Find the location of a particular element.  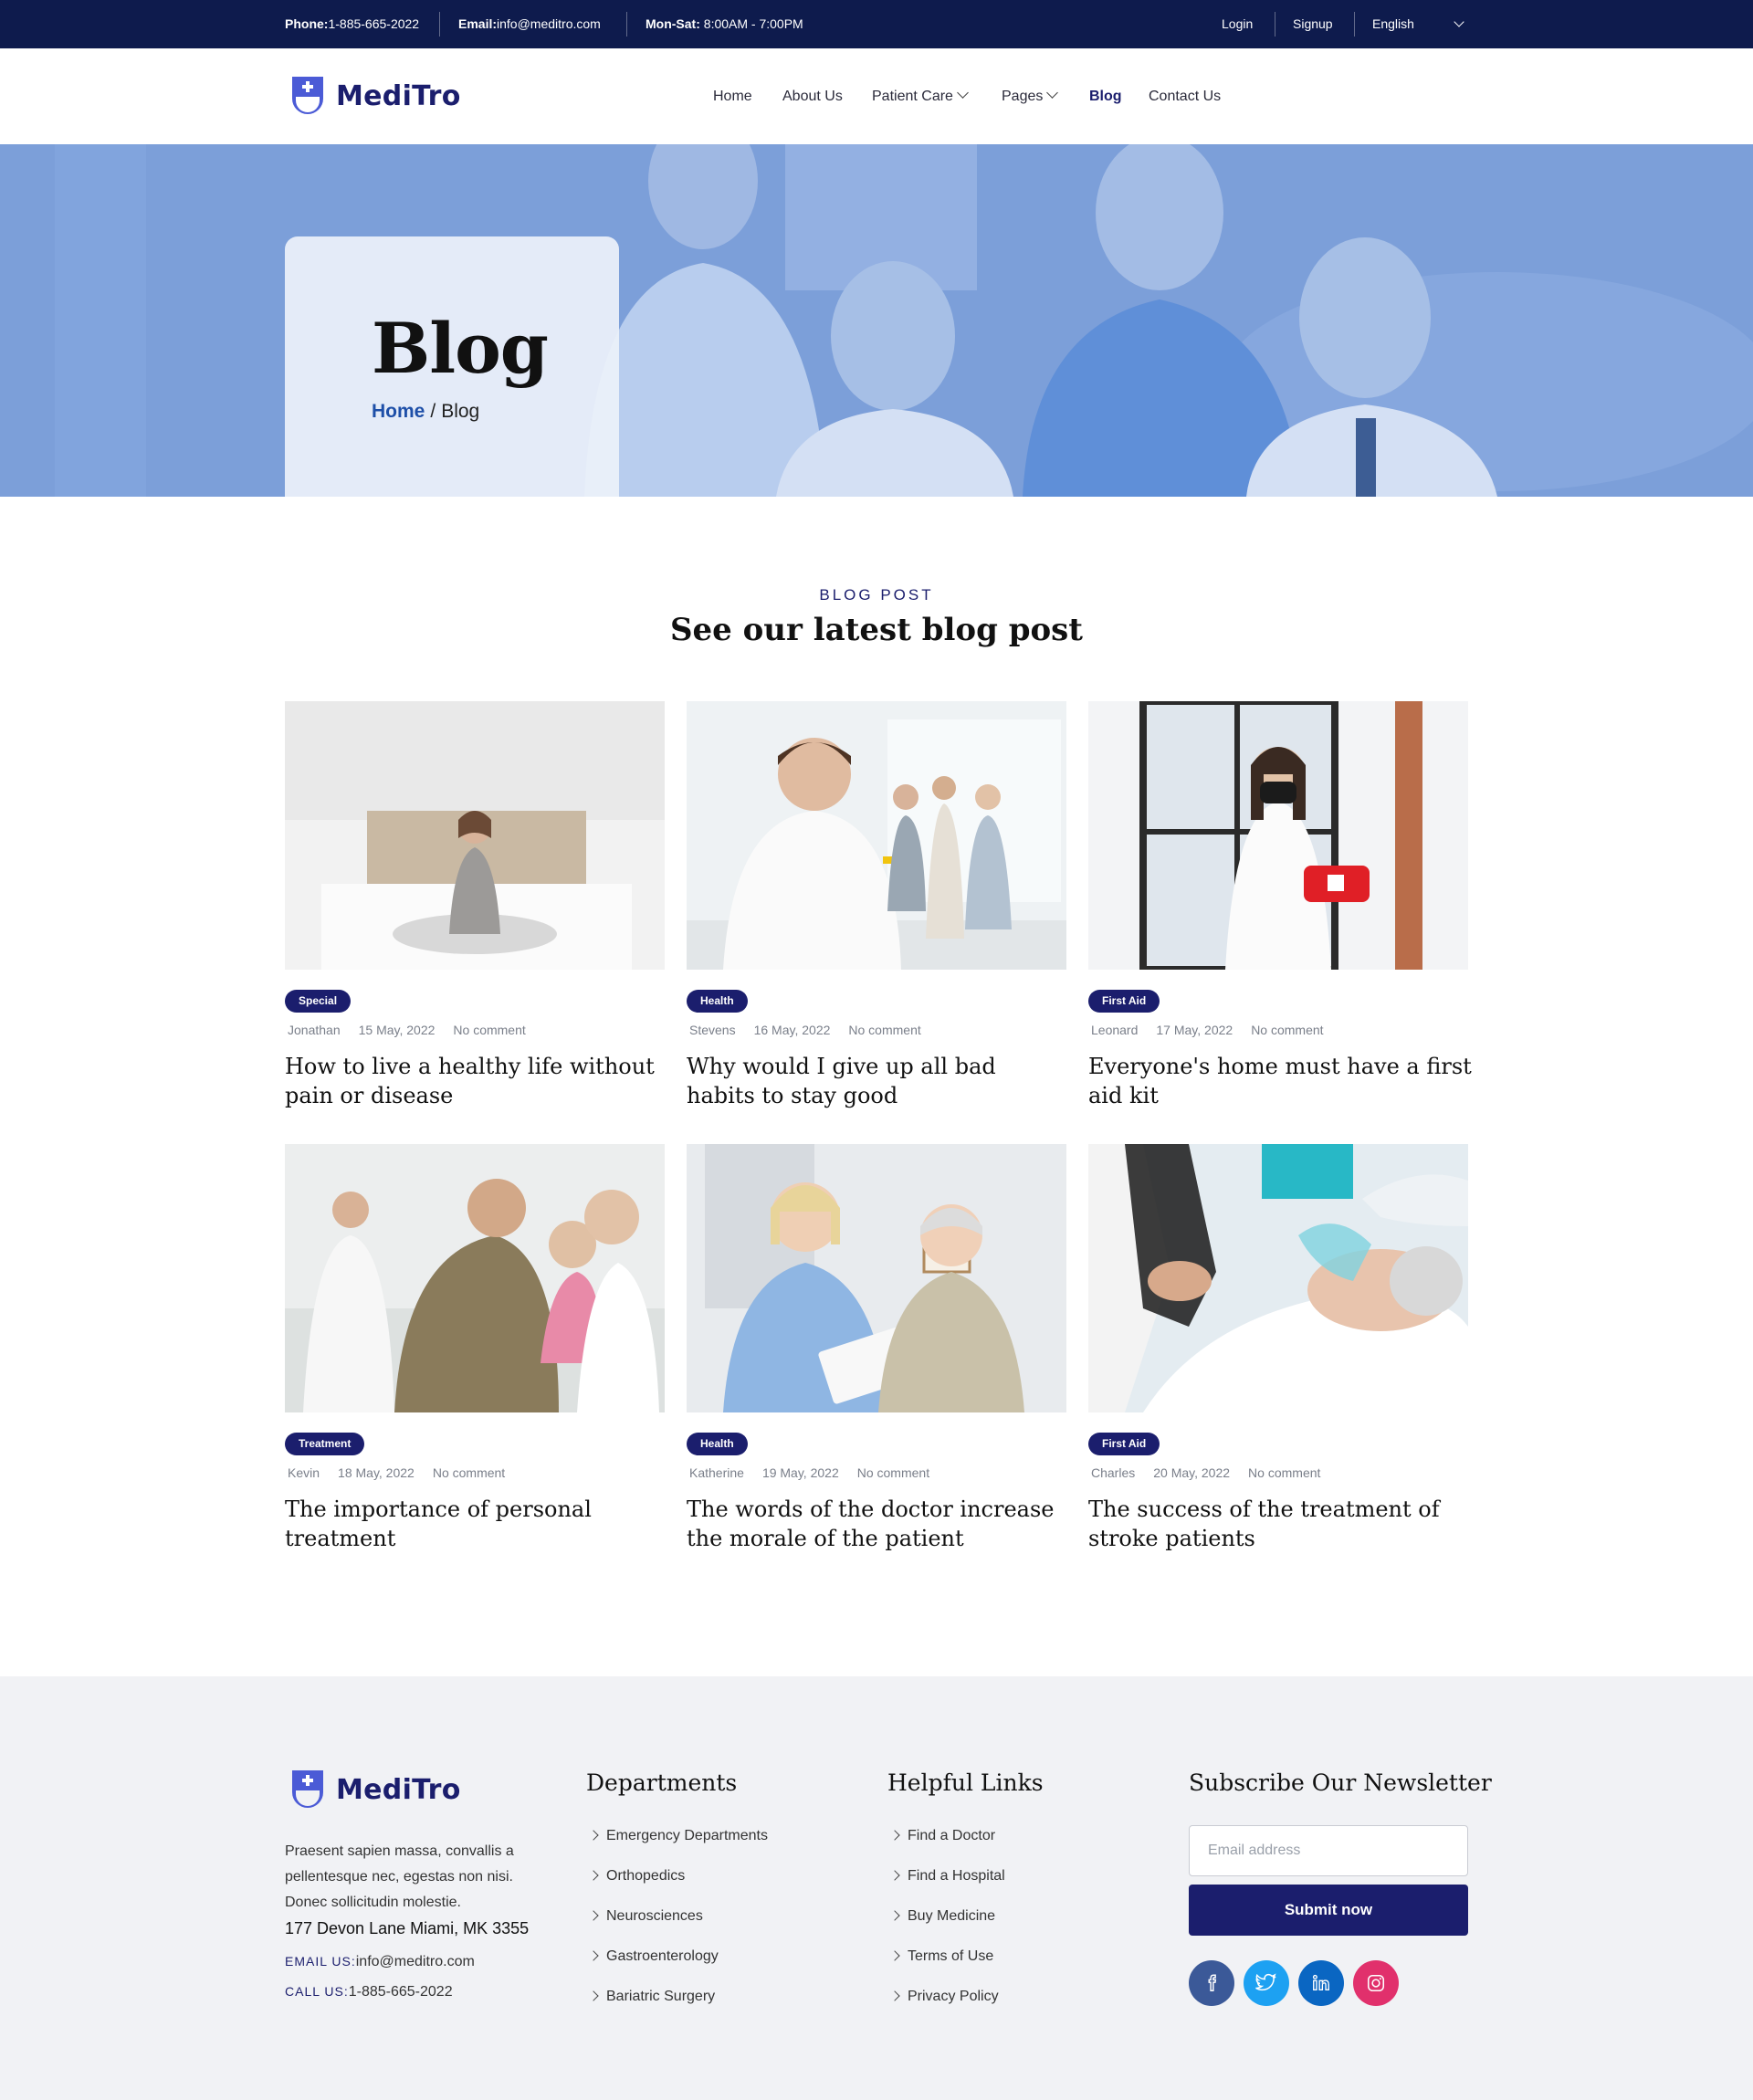

hours-label: Mon-Sat: is located at coordinates (673, 23).